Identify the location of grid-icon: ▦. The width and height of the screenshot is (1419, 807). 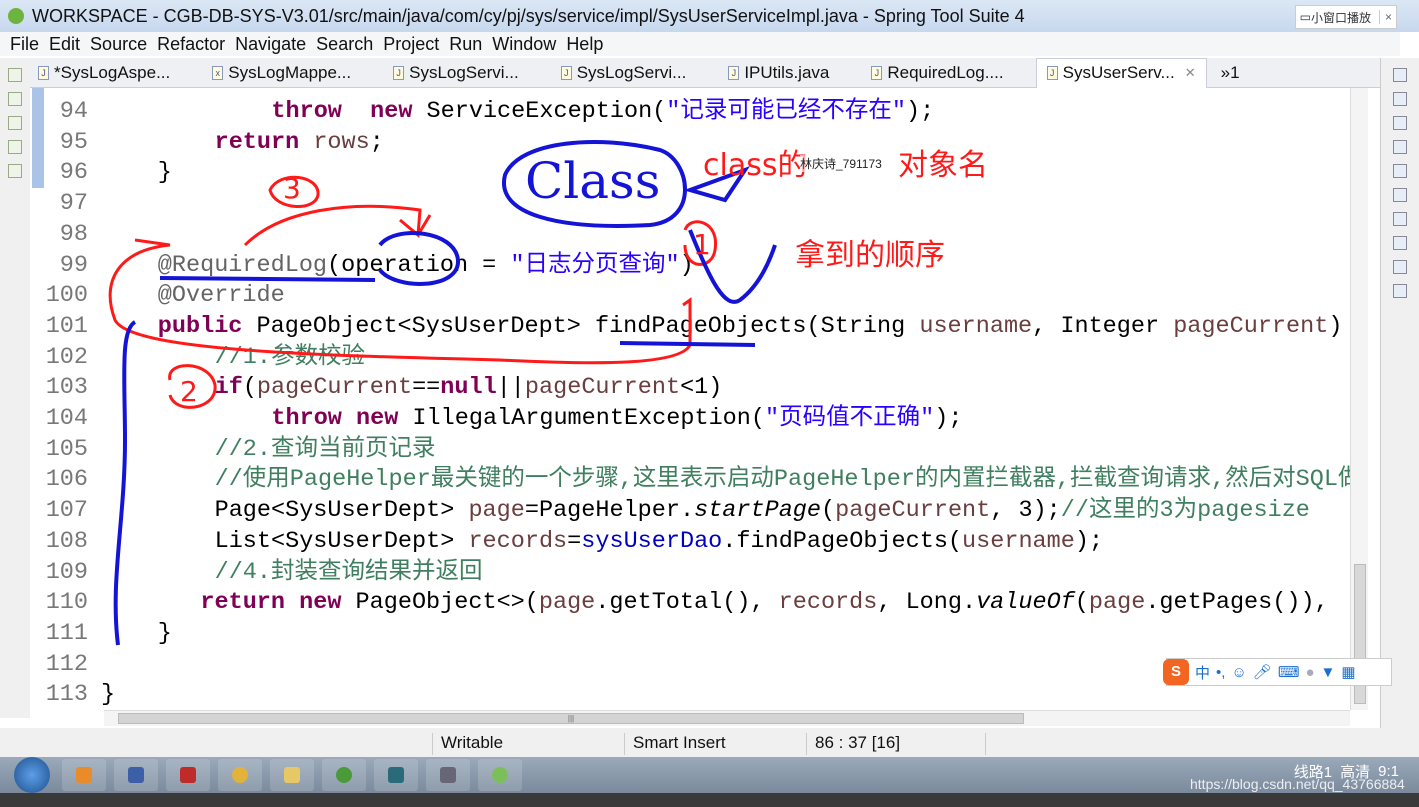
(1348, 672).